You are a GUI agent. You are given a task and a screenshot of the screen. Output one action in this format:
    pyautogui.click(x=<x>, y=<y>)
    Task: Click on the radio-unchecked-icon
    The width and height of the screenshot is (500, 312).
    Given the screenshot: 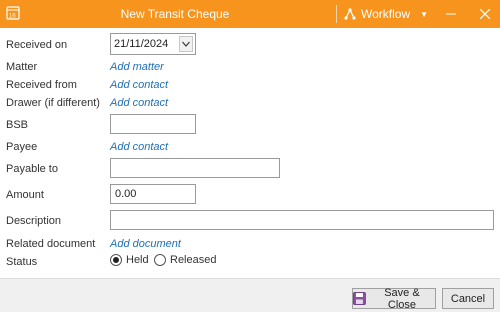 What is the action you would take?
    pyautogui.click(x=160, y=260)
    